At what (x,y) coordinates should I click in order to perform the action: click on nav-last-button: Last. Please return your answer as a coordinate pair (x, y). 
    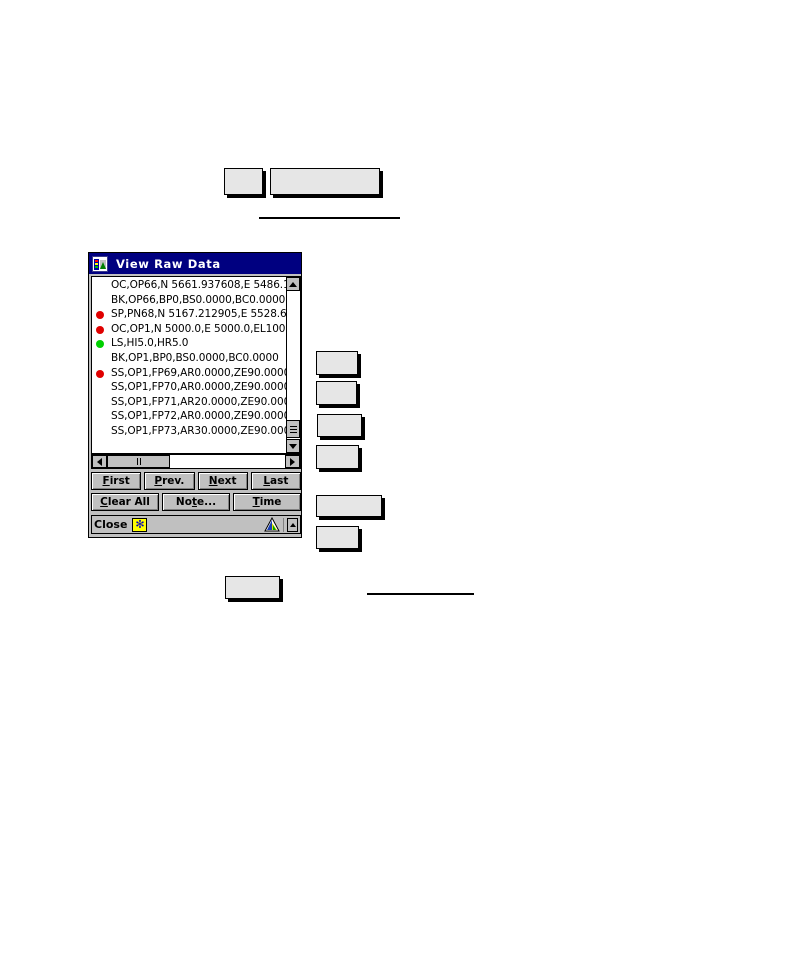
    Looking at the image, I should click on (275, 481).